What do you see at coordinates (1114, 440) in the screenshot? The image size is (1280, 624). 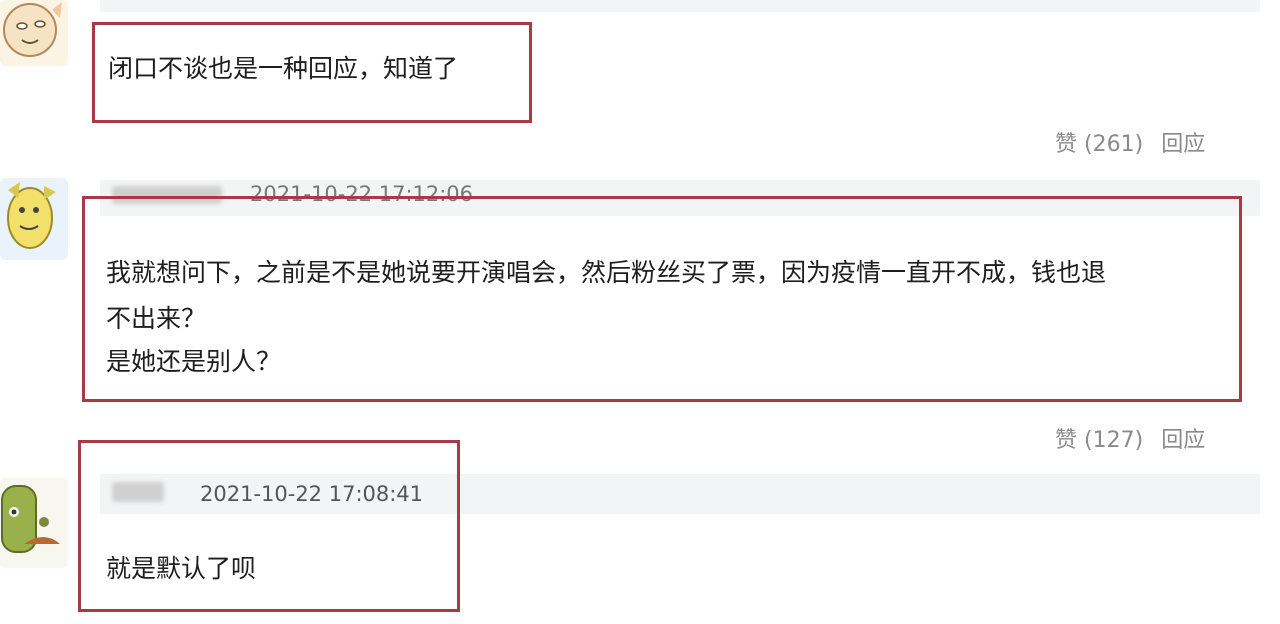 I see `like-count: (127)` at bounding box center [1114, 440].